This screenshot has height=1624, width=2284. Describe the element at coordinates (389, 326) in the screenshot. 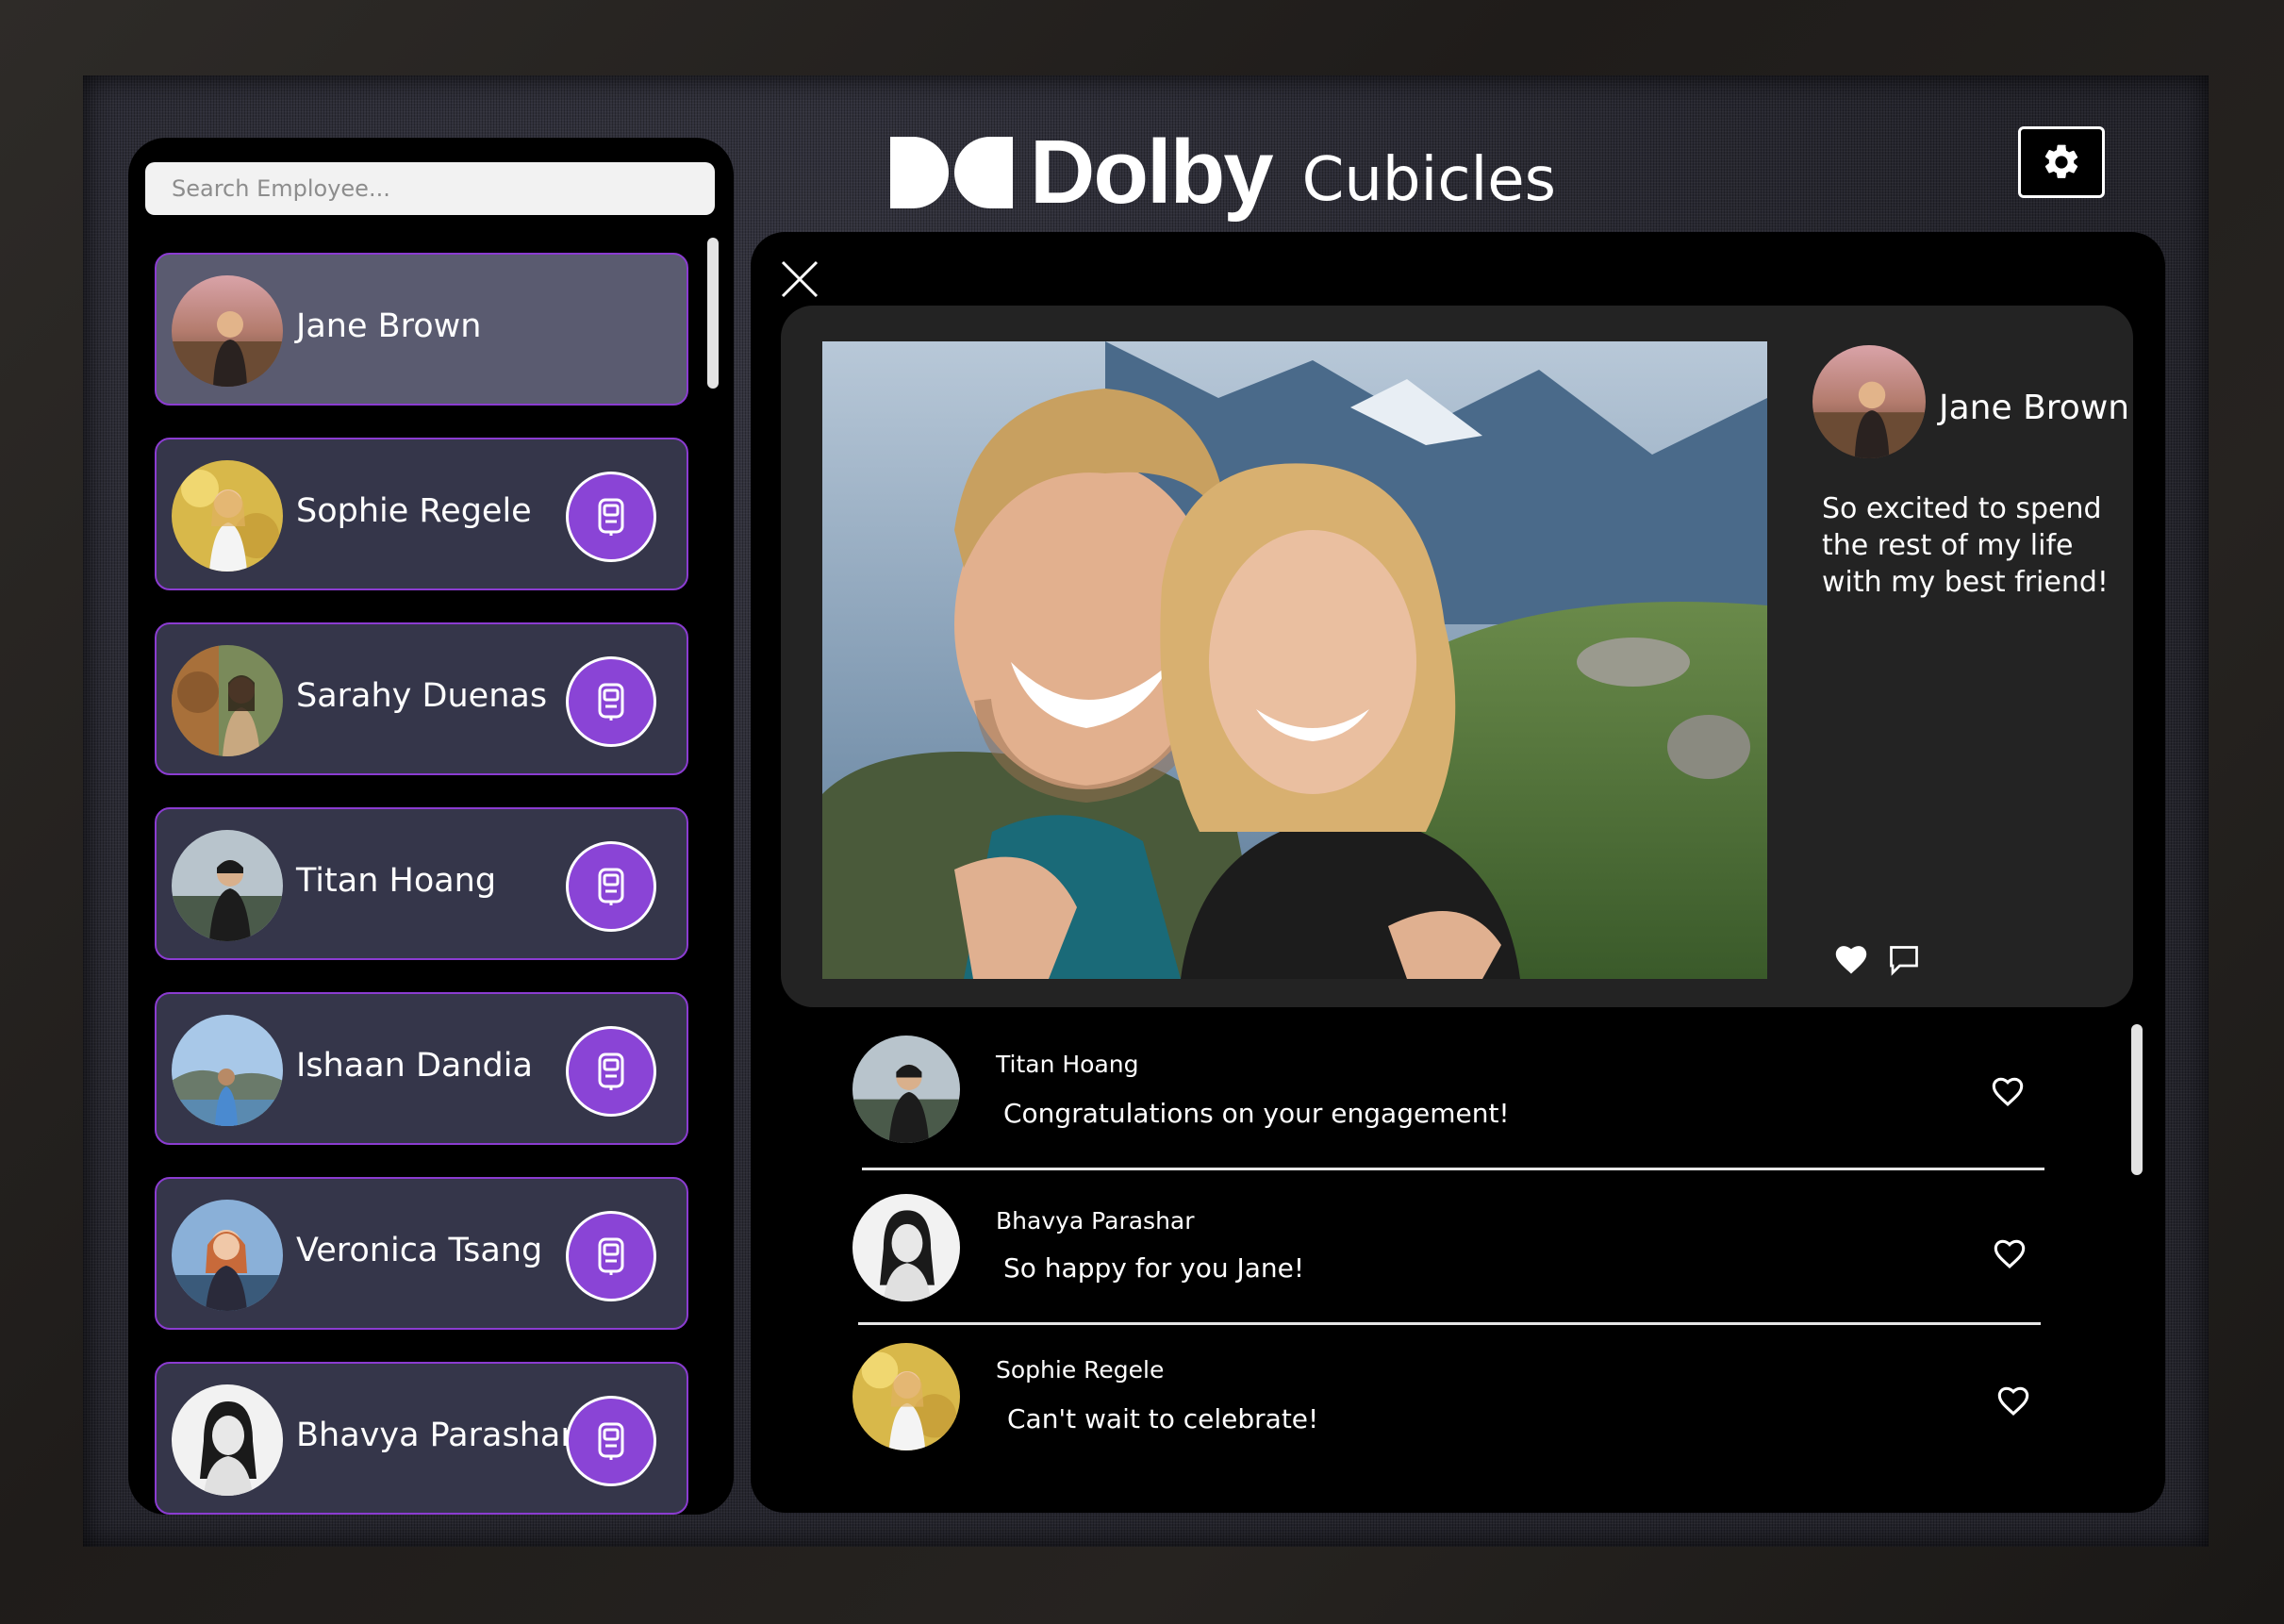

I see `employee-name: Jane Brown` at that location.